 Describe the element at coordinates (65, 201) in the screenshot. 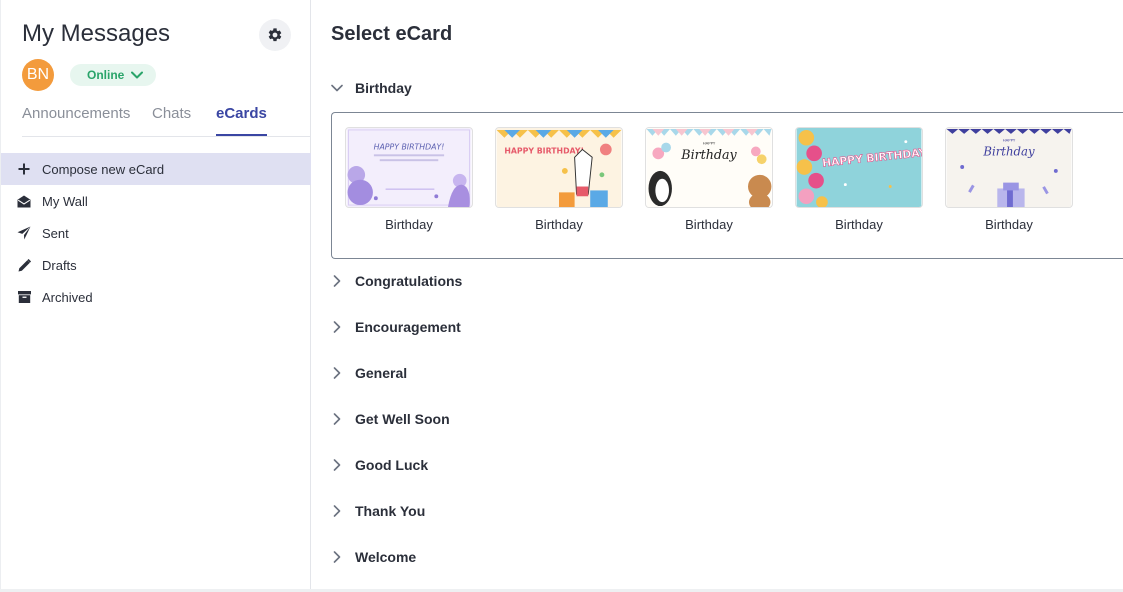

I see `nav-label: My Wall` at that location.